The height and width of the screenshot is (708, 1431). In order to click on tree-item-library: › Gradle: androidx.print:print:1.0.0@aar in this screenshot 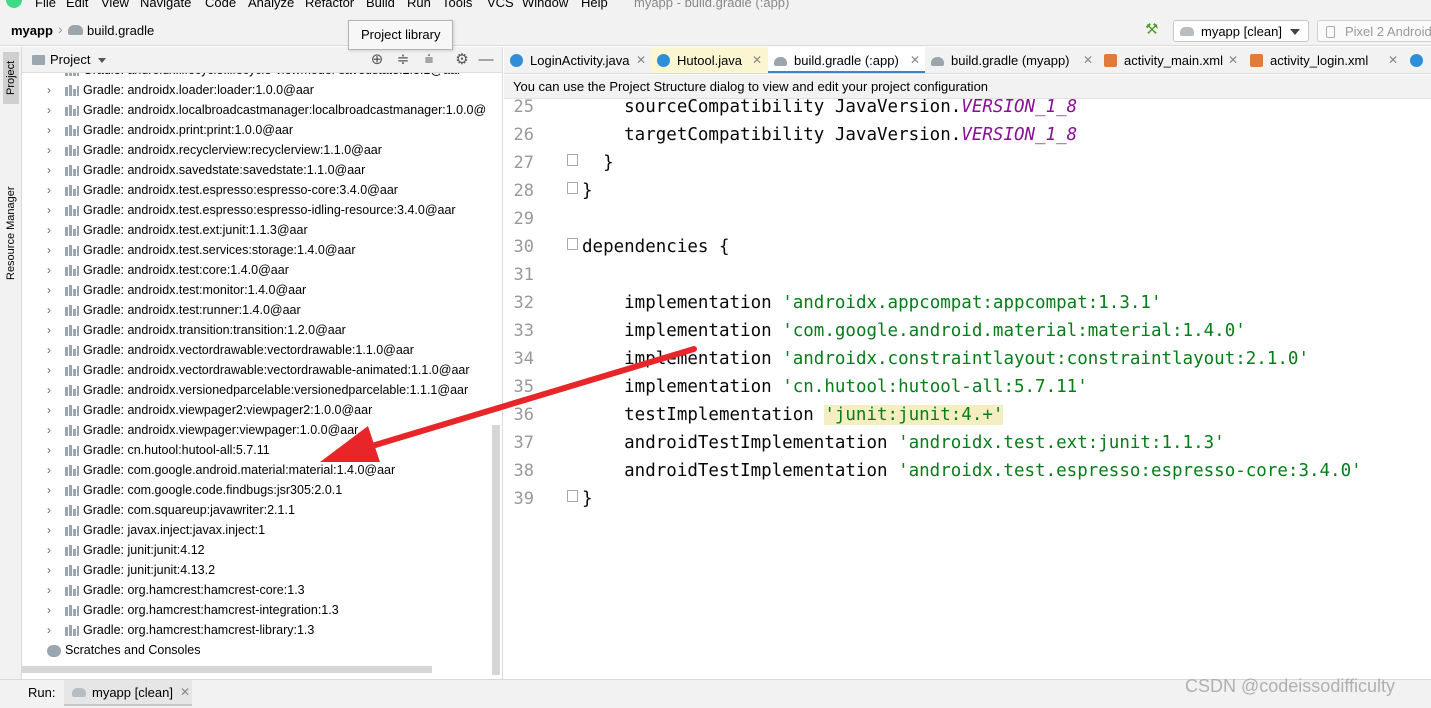, I will do `click(262, 130)`.